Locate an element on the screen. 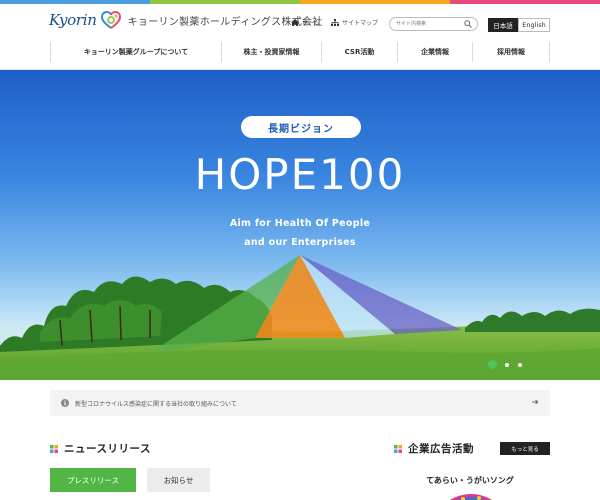 The image size is (600, 500). corporate-ad-title-text: 企業広告活動 is located at coordinates (441, 449).